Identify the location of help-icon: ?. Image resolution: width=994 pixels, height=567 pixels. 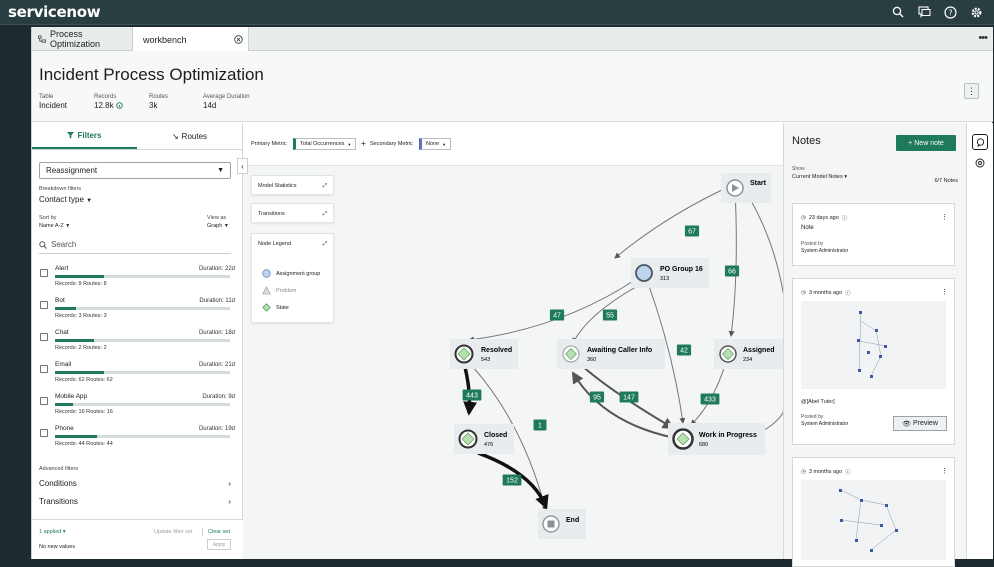
(950, 12).